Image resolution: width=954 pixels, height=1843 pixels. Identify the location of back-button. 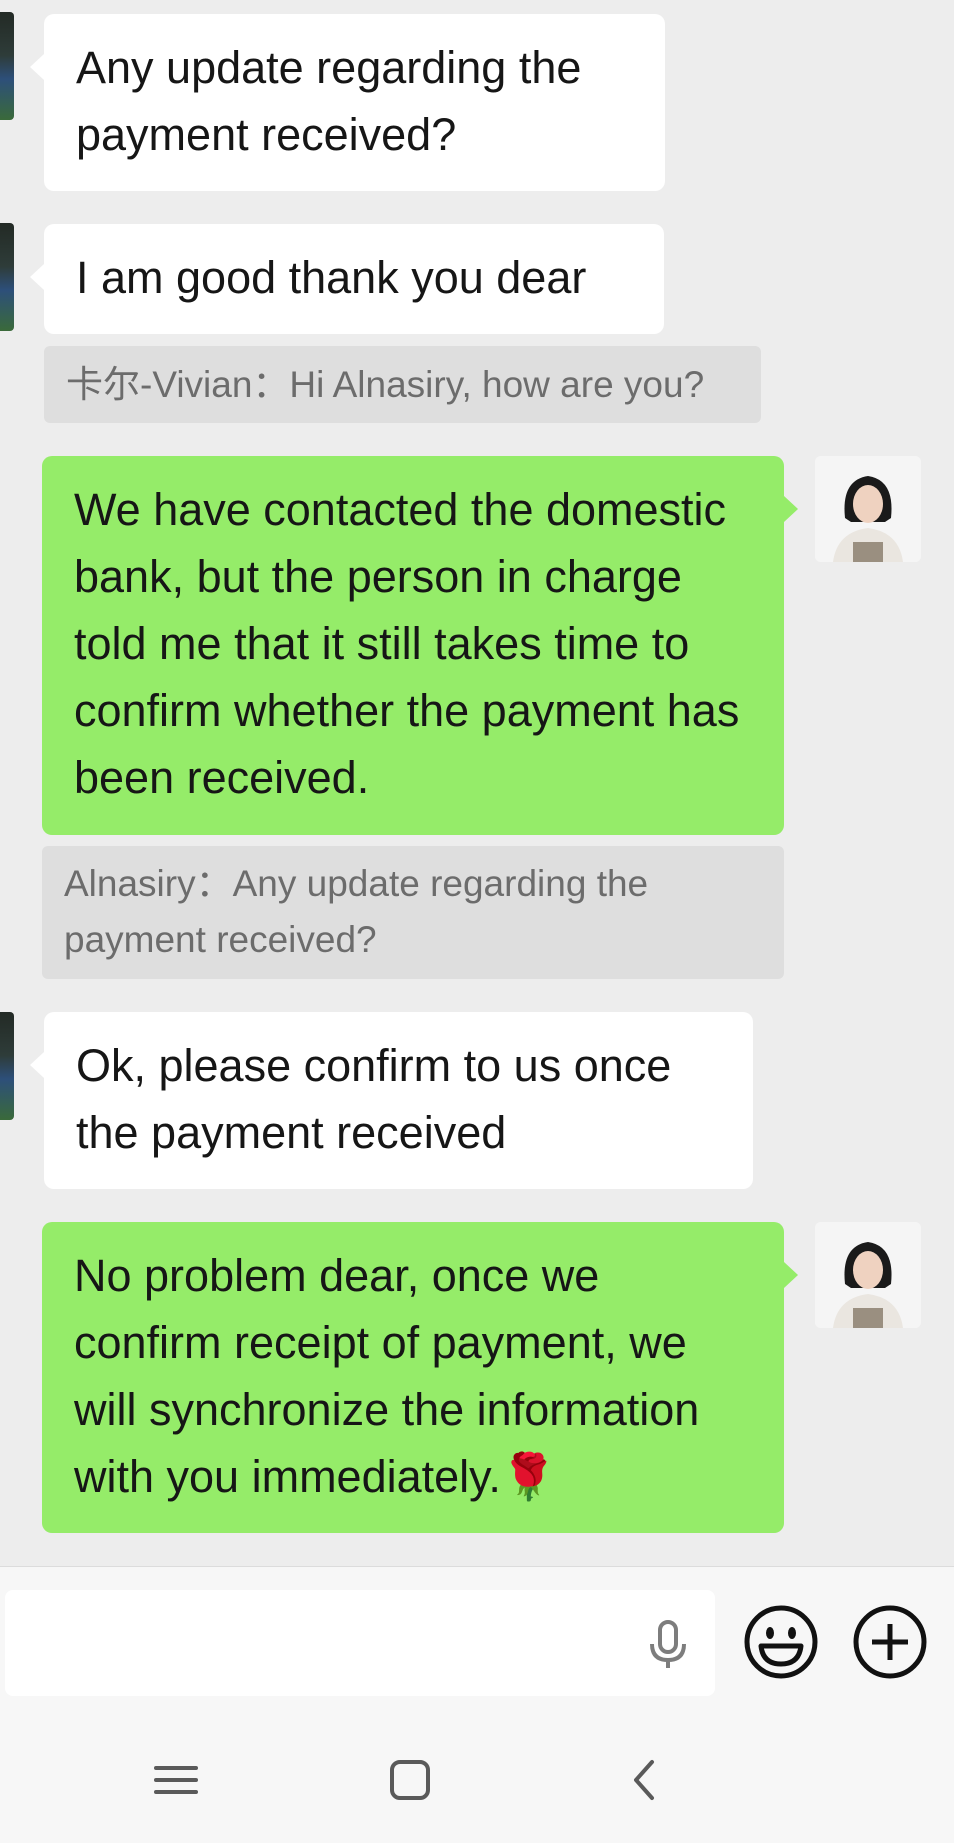
(644, 1780).